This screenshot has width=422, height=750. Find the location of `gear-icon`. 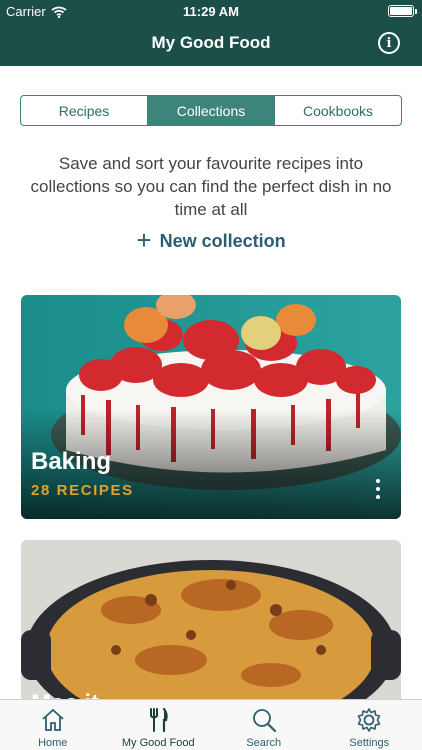

gear-icon is located at coordinates (369, 720).